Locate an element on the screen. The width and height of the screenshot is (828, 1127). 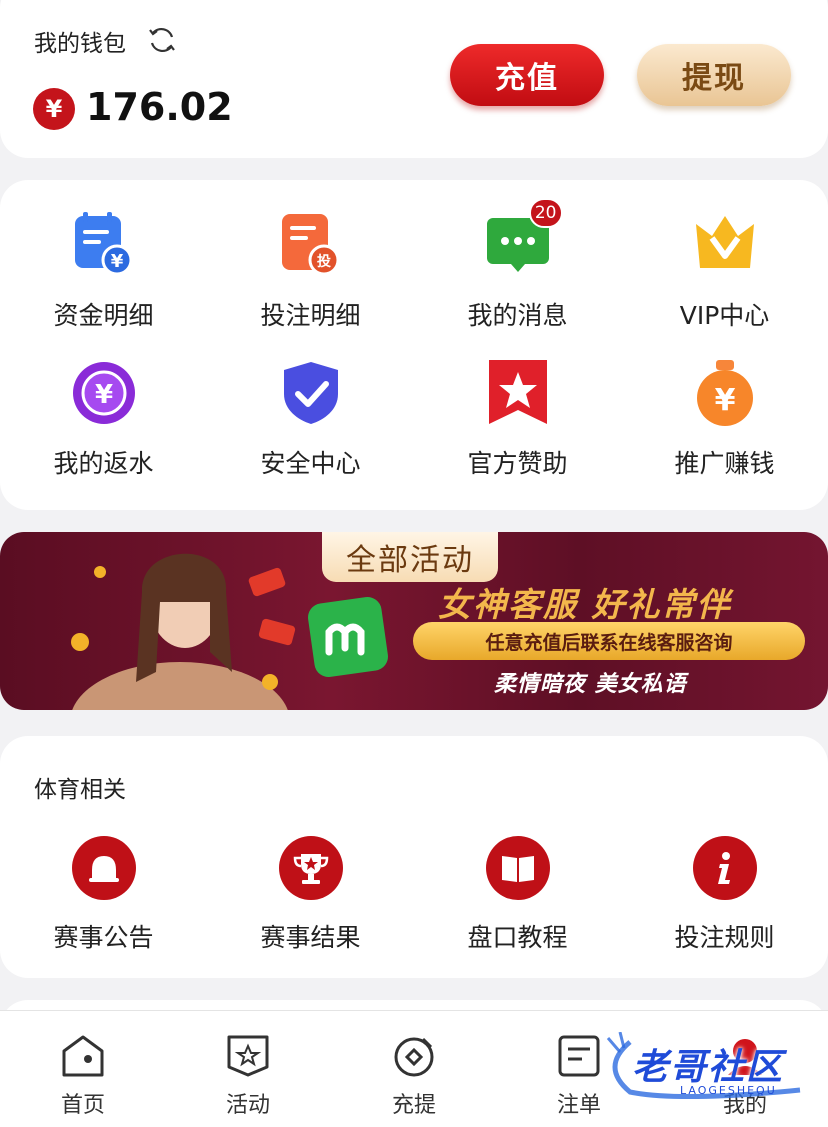
tab-label: 活动 is located at coordinates (247, 1105).